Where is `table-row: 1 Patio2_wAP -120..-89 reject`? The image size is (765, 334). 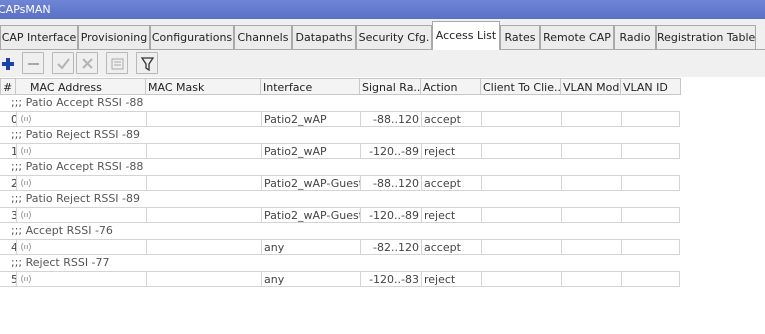 table-row: 1 Patio2_wAP -120..-89 reject is located at coordinates (340, 151).